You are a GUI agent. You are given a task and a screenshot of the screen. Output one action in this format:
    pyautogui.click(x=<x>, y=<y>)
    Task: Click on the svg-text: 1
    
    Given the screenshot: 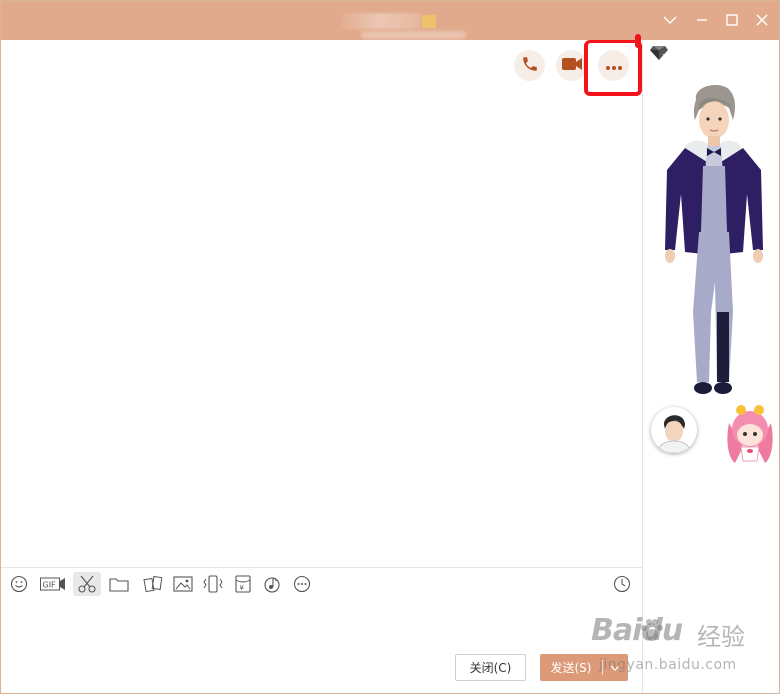 What is the action you would take?
    pyautogui.click(x=664, y=57)
    